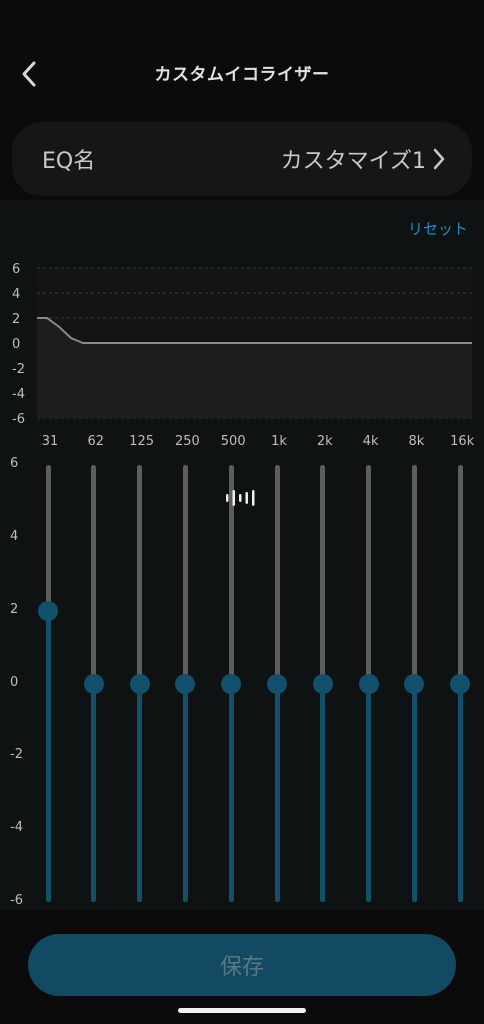 This screenshot has height=1024, width=484. What do you see at coordinates (277, 792) in the screenshot?
I see `slider-fill-1k` at bounding box center [277, 792].